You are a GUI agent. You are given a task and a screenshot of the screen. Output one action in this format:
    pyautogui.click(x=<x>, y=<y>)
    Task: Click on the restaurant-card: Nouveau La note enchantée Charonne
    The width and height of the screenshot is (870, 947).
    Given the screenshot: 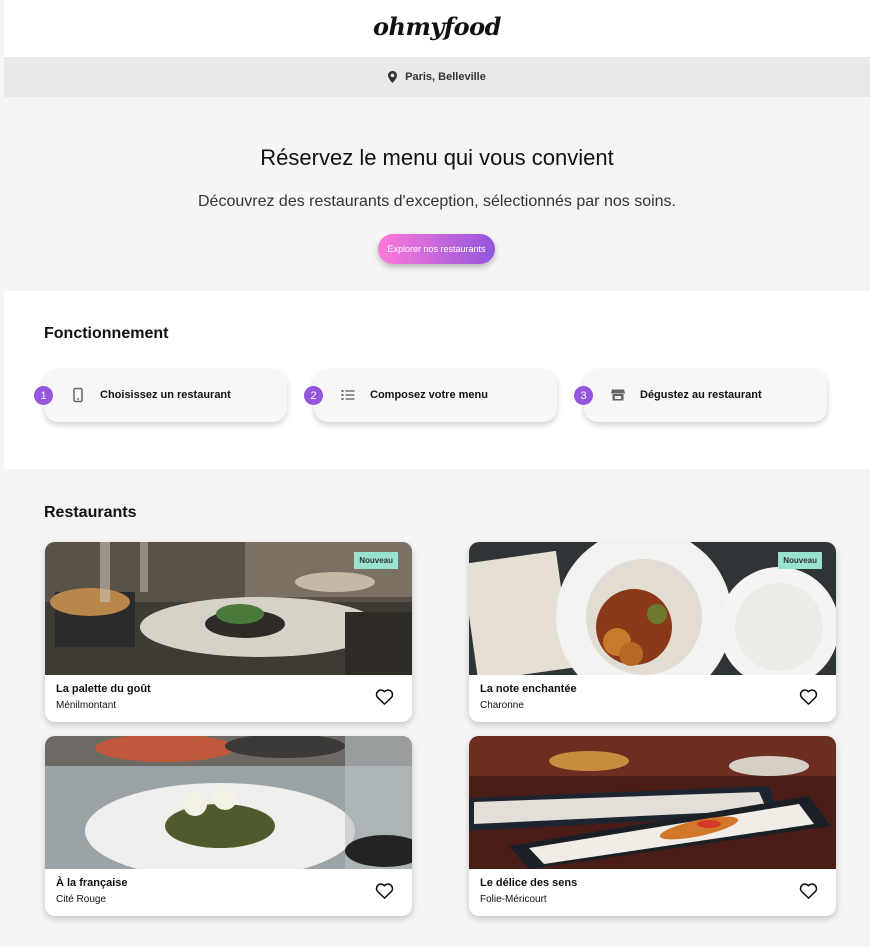 What is the action you would take?
    pyautogui.click(x=652, y=632)
    